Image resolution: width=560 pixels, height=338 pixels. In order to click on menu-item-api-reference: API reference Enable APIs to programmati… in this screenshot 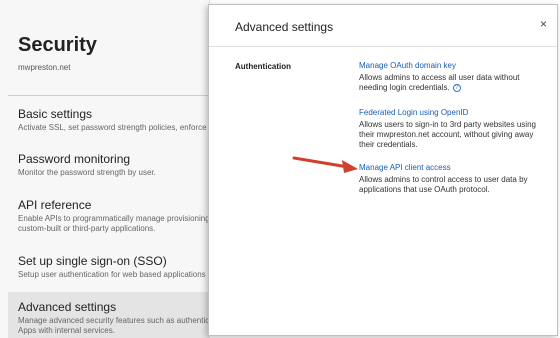, I will do `click(109, 216)`.